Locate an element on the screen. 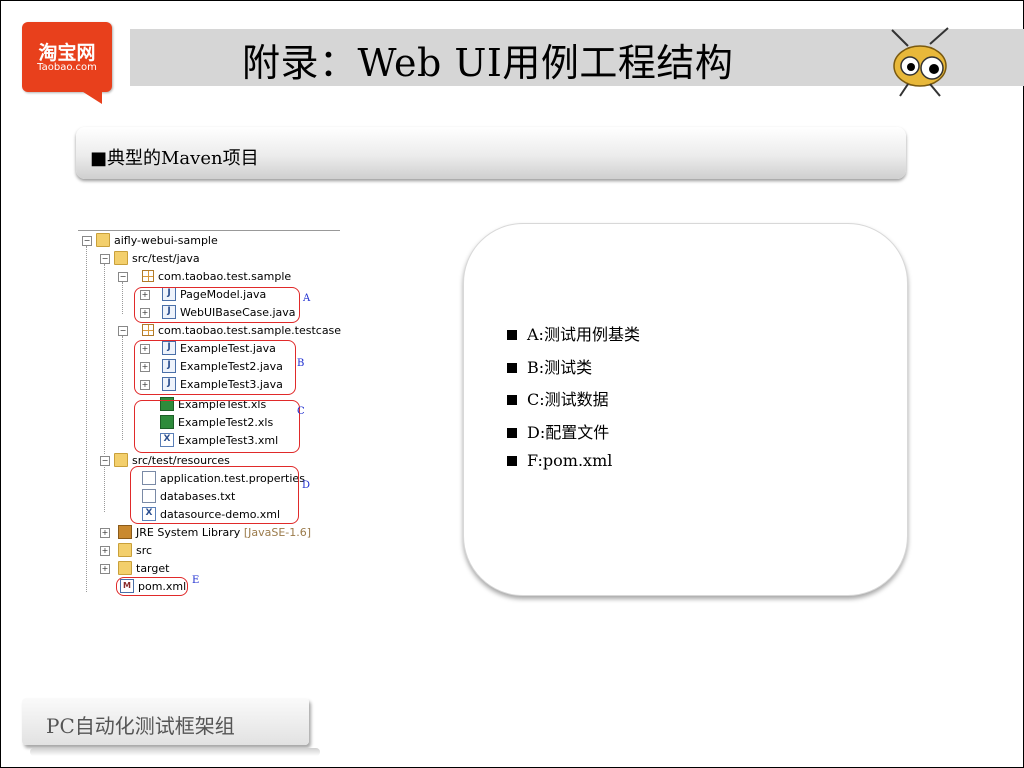  tree-item-label: target is located at coordinates (153, 568).